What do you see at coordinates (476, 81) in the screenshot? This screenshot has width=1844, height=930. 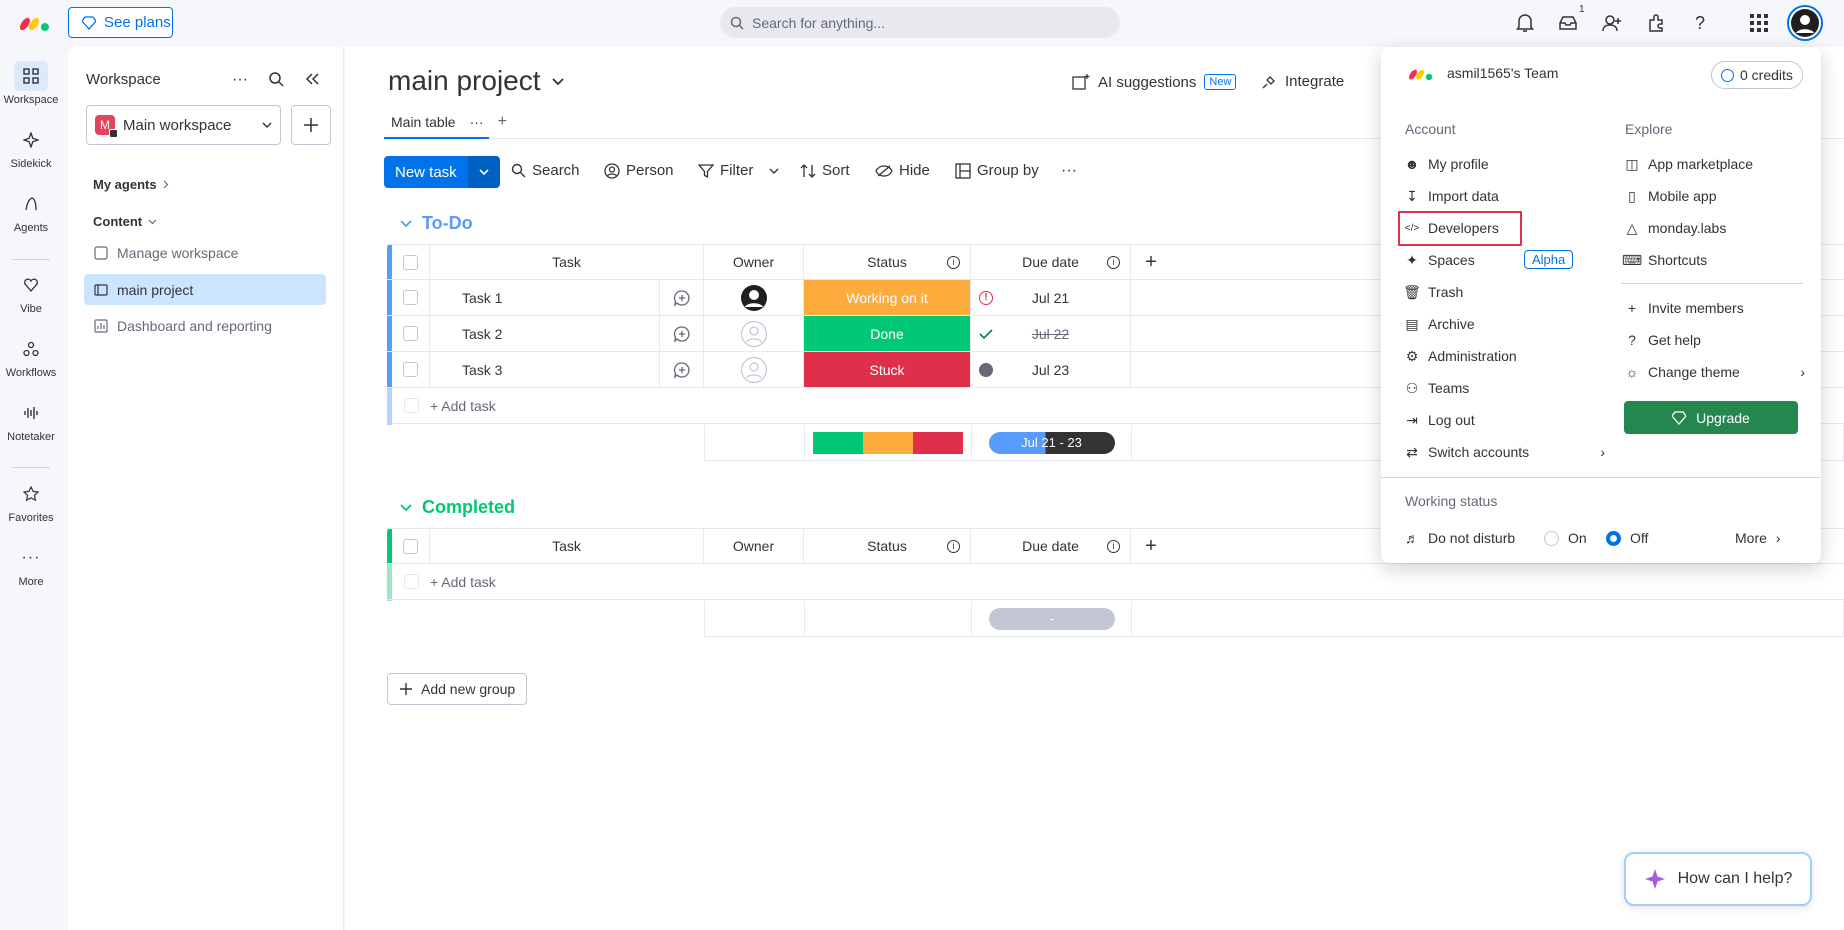 I see `board-title: main project` at bounding box center [476, 81].